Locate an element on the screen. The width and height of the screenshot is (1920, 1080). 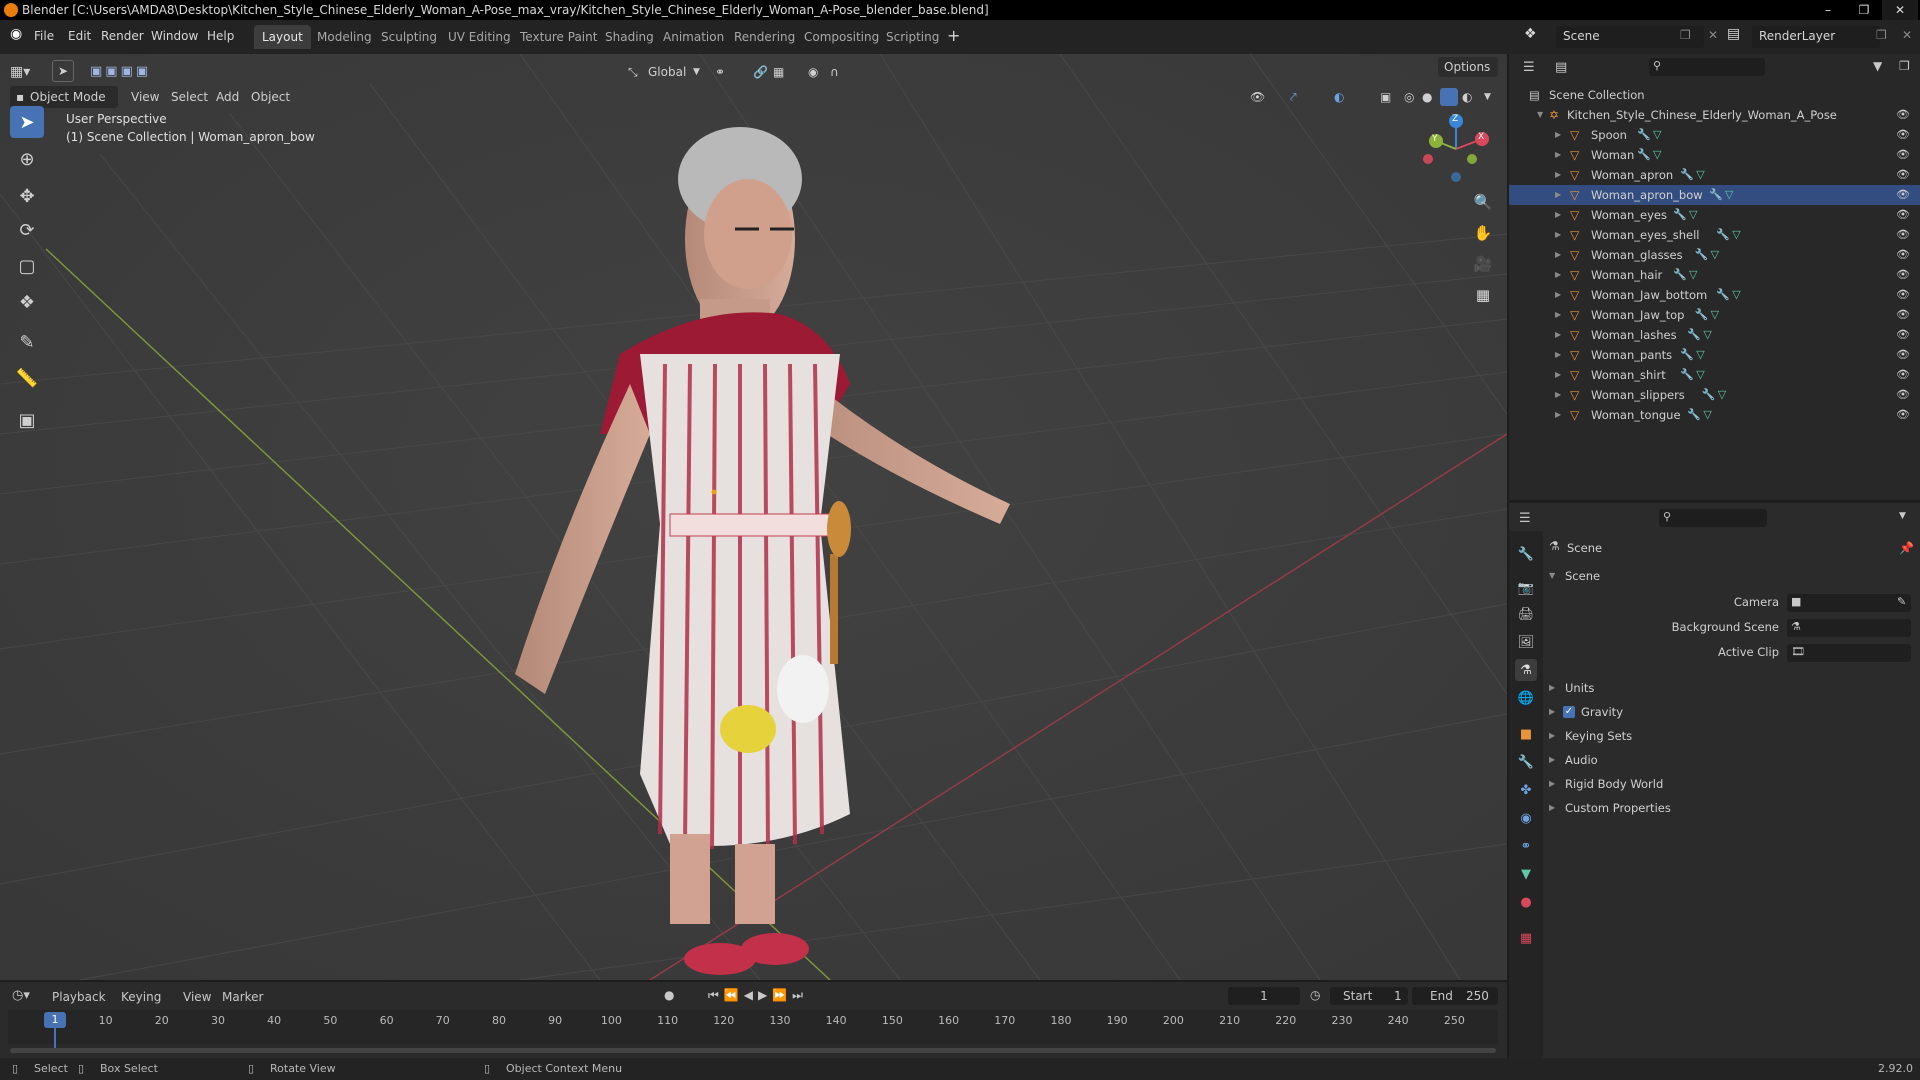
world-tab-icon: 🌐 is located at coordinates (1526, 698).